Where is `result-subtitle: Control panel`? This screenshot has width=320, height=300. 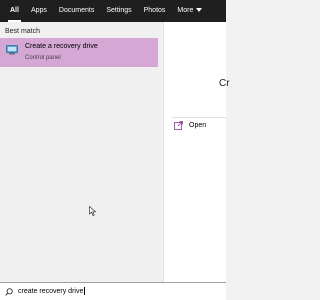 result-subtitle: Control panel is located at coordinates (43, 58).